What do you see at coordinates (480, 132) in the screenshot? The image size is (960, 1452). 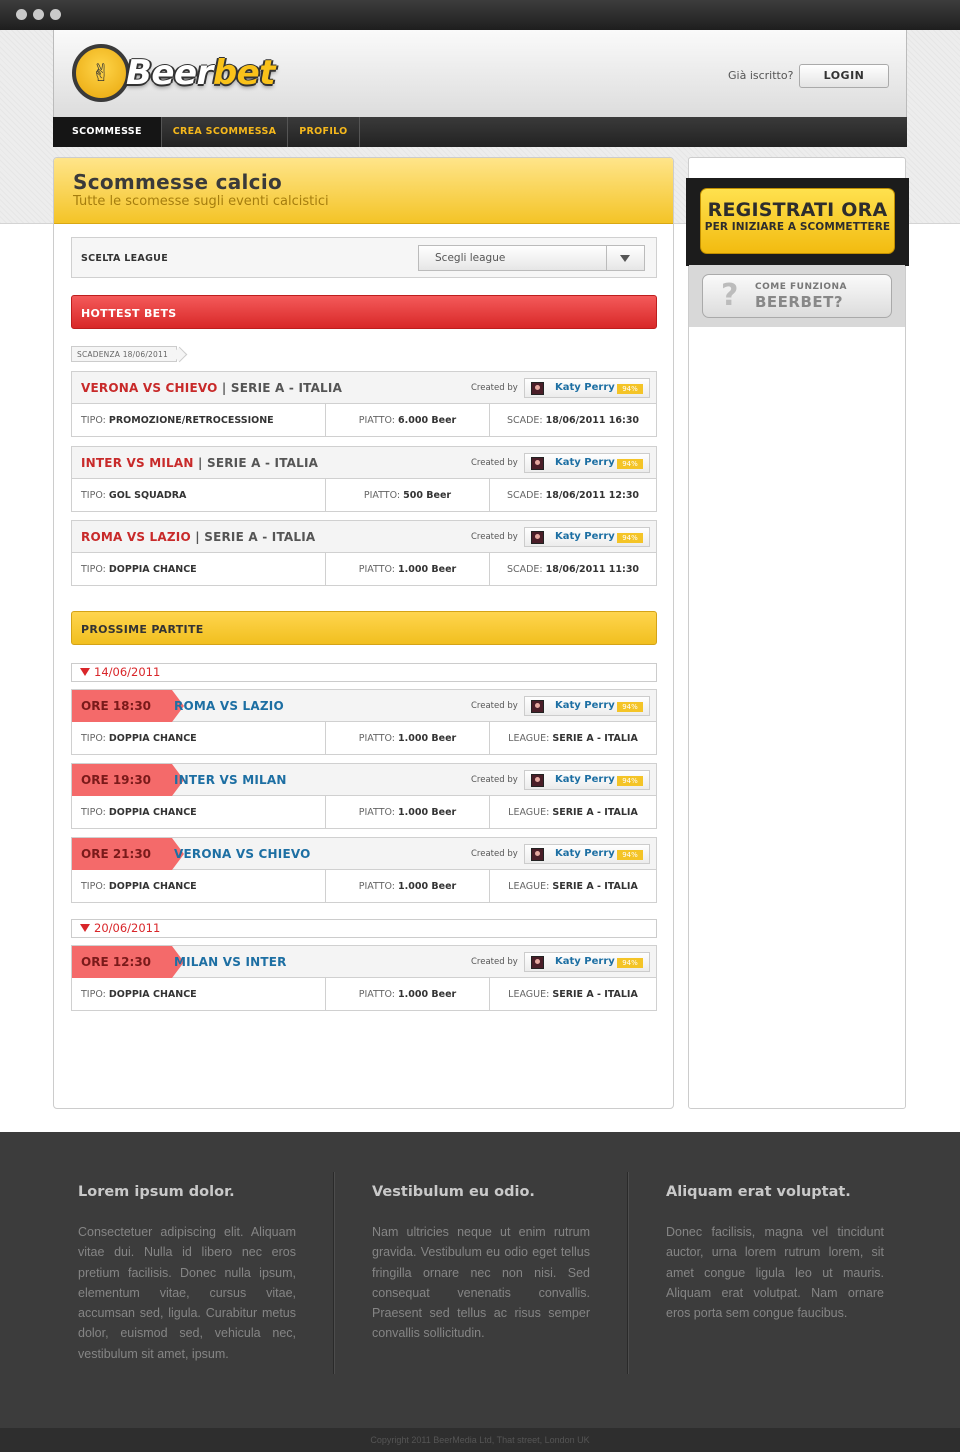 I see `main-nav: SCOMMESSE CREA SCOMMESSA PROFILO` at bounding box center [480, 132].